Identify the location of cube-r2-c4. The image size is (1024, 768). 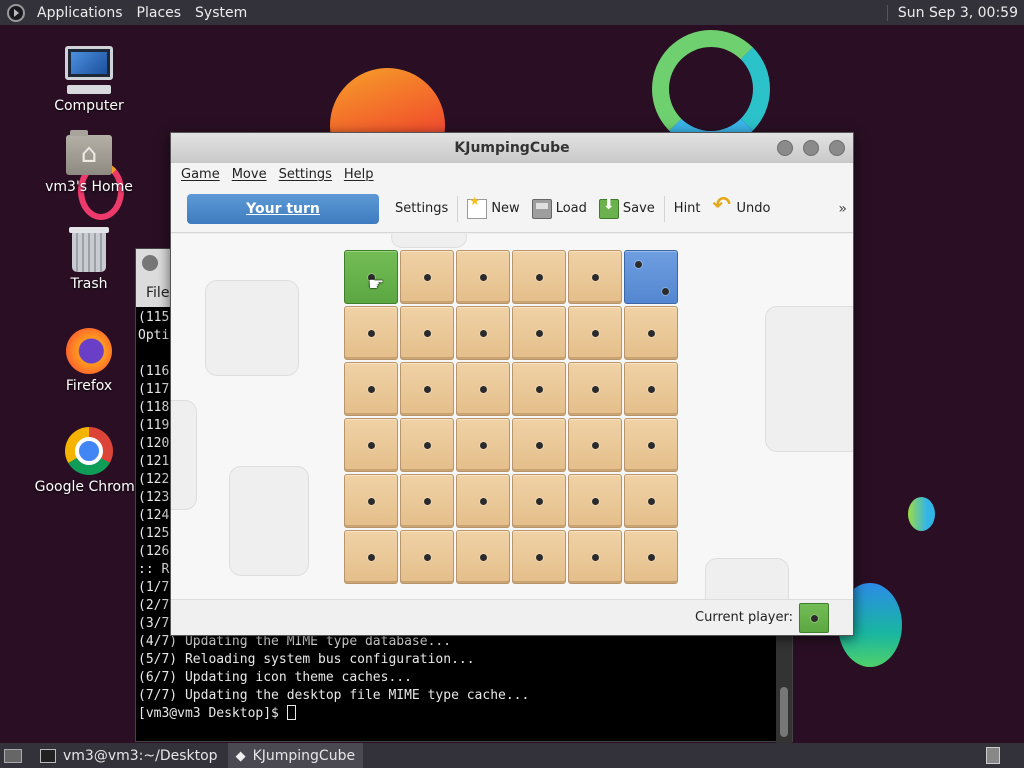
(595, 389).